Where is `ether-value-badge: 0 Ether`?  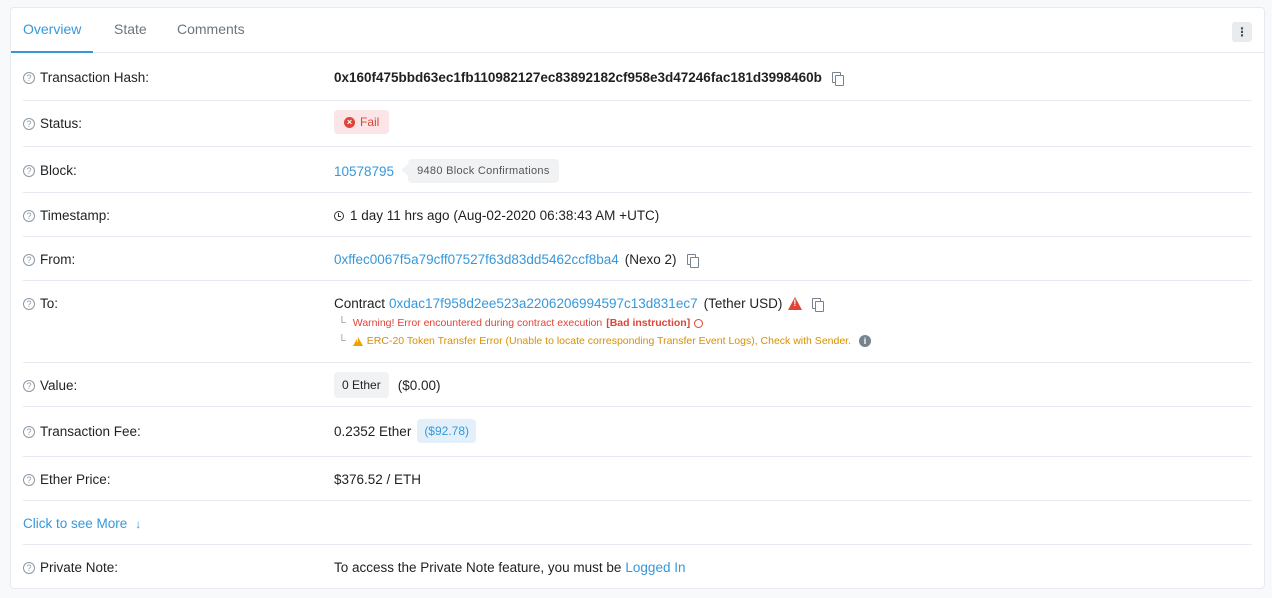
ether-value-badge: 0 Ether is located at coordinates (361, 385).